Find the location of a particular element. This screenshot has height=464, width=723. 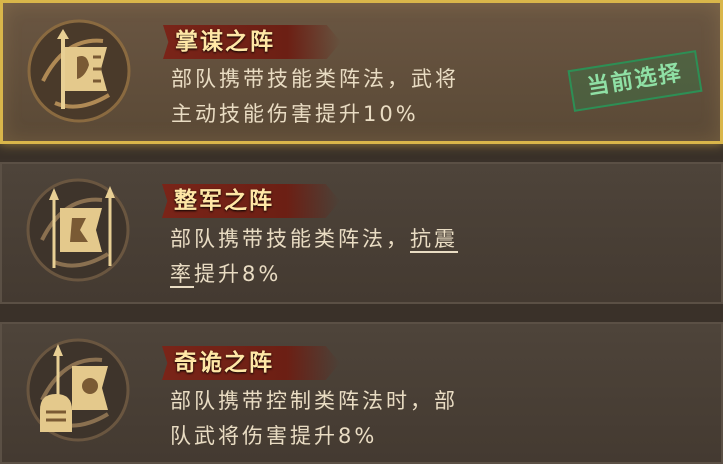

spear-banner-emblem-icon is located at coordinates (78, 230).